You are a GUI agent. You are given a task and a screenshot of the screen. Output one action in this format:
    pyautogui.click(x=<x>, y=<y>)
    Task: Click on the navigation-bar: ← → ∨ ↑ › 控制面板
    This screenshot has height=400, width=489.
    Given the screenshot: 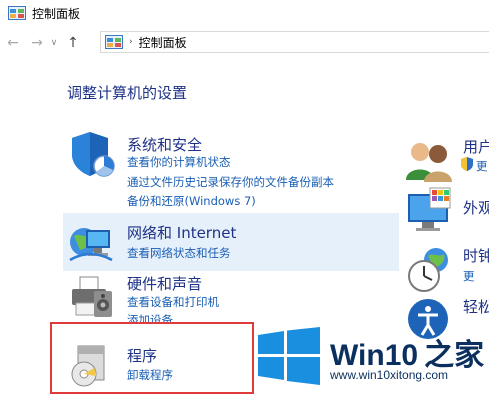 What is the action you would take?
    pyautogui.click(x=244, y=43)
    